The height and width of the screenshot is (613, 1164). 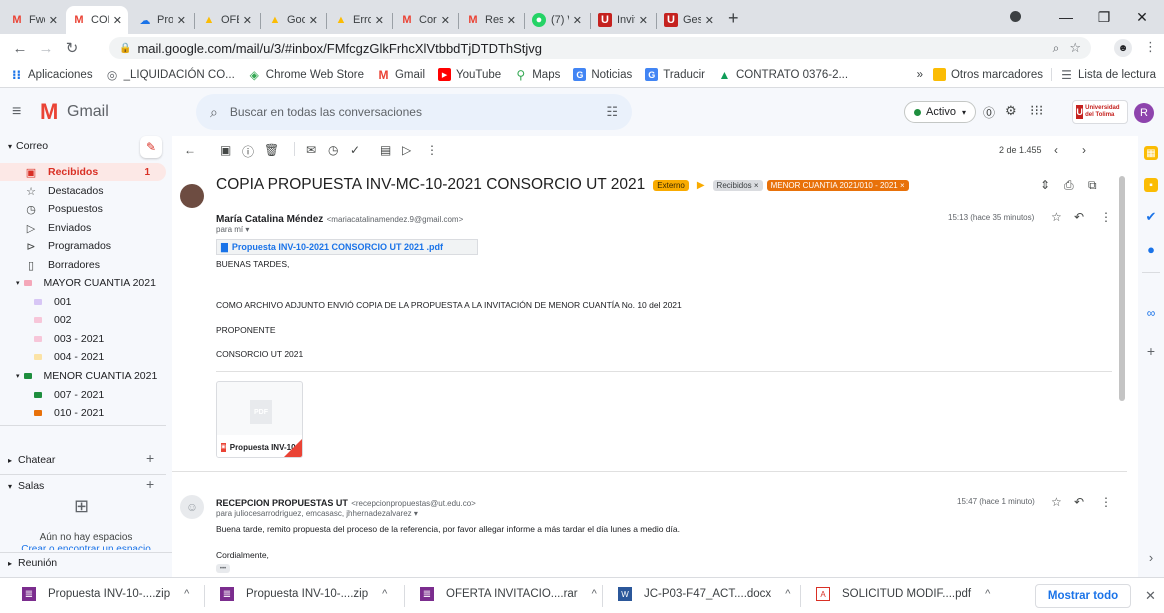 I want to click on back-arrow-icon: ←, so click(x=190, y=150).